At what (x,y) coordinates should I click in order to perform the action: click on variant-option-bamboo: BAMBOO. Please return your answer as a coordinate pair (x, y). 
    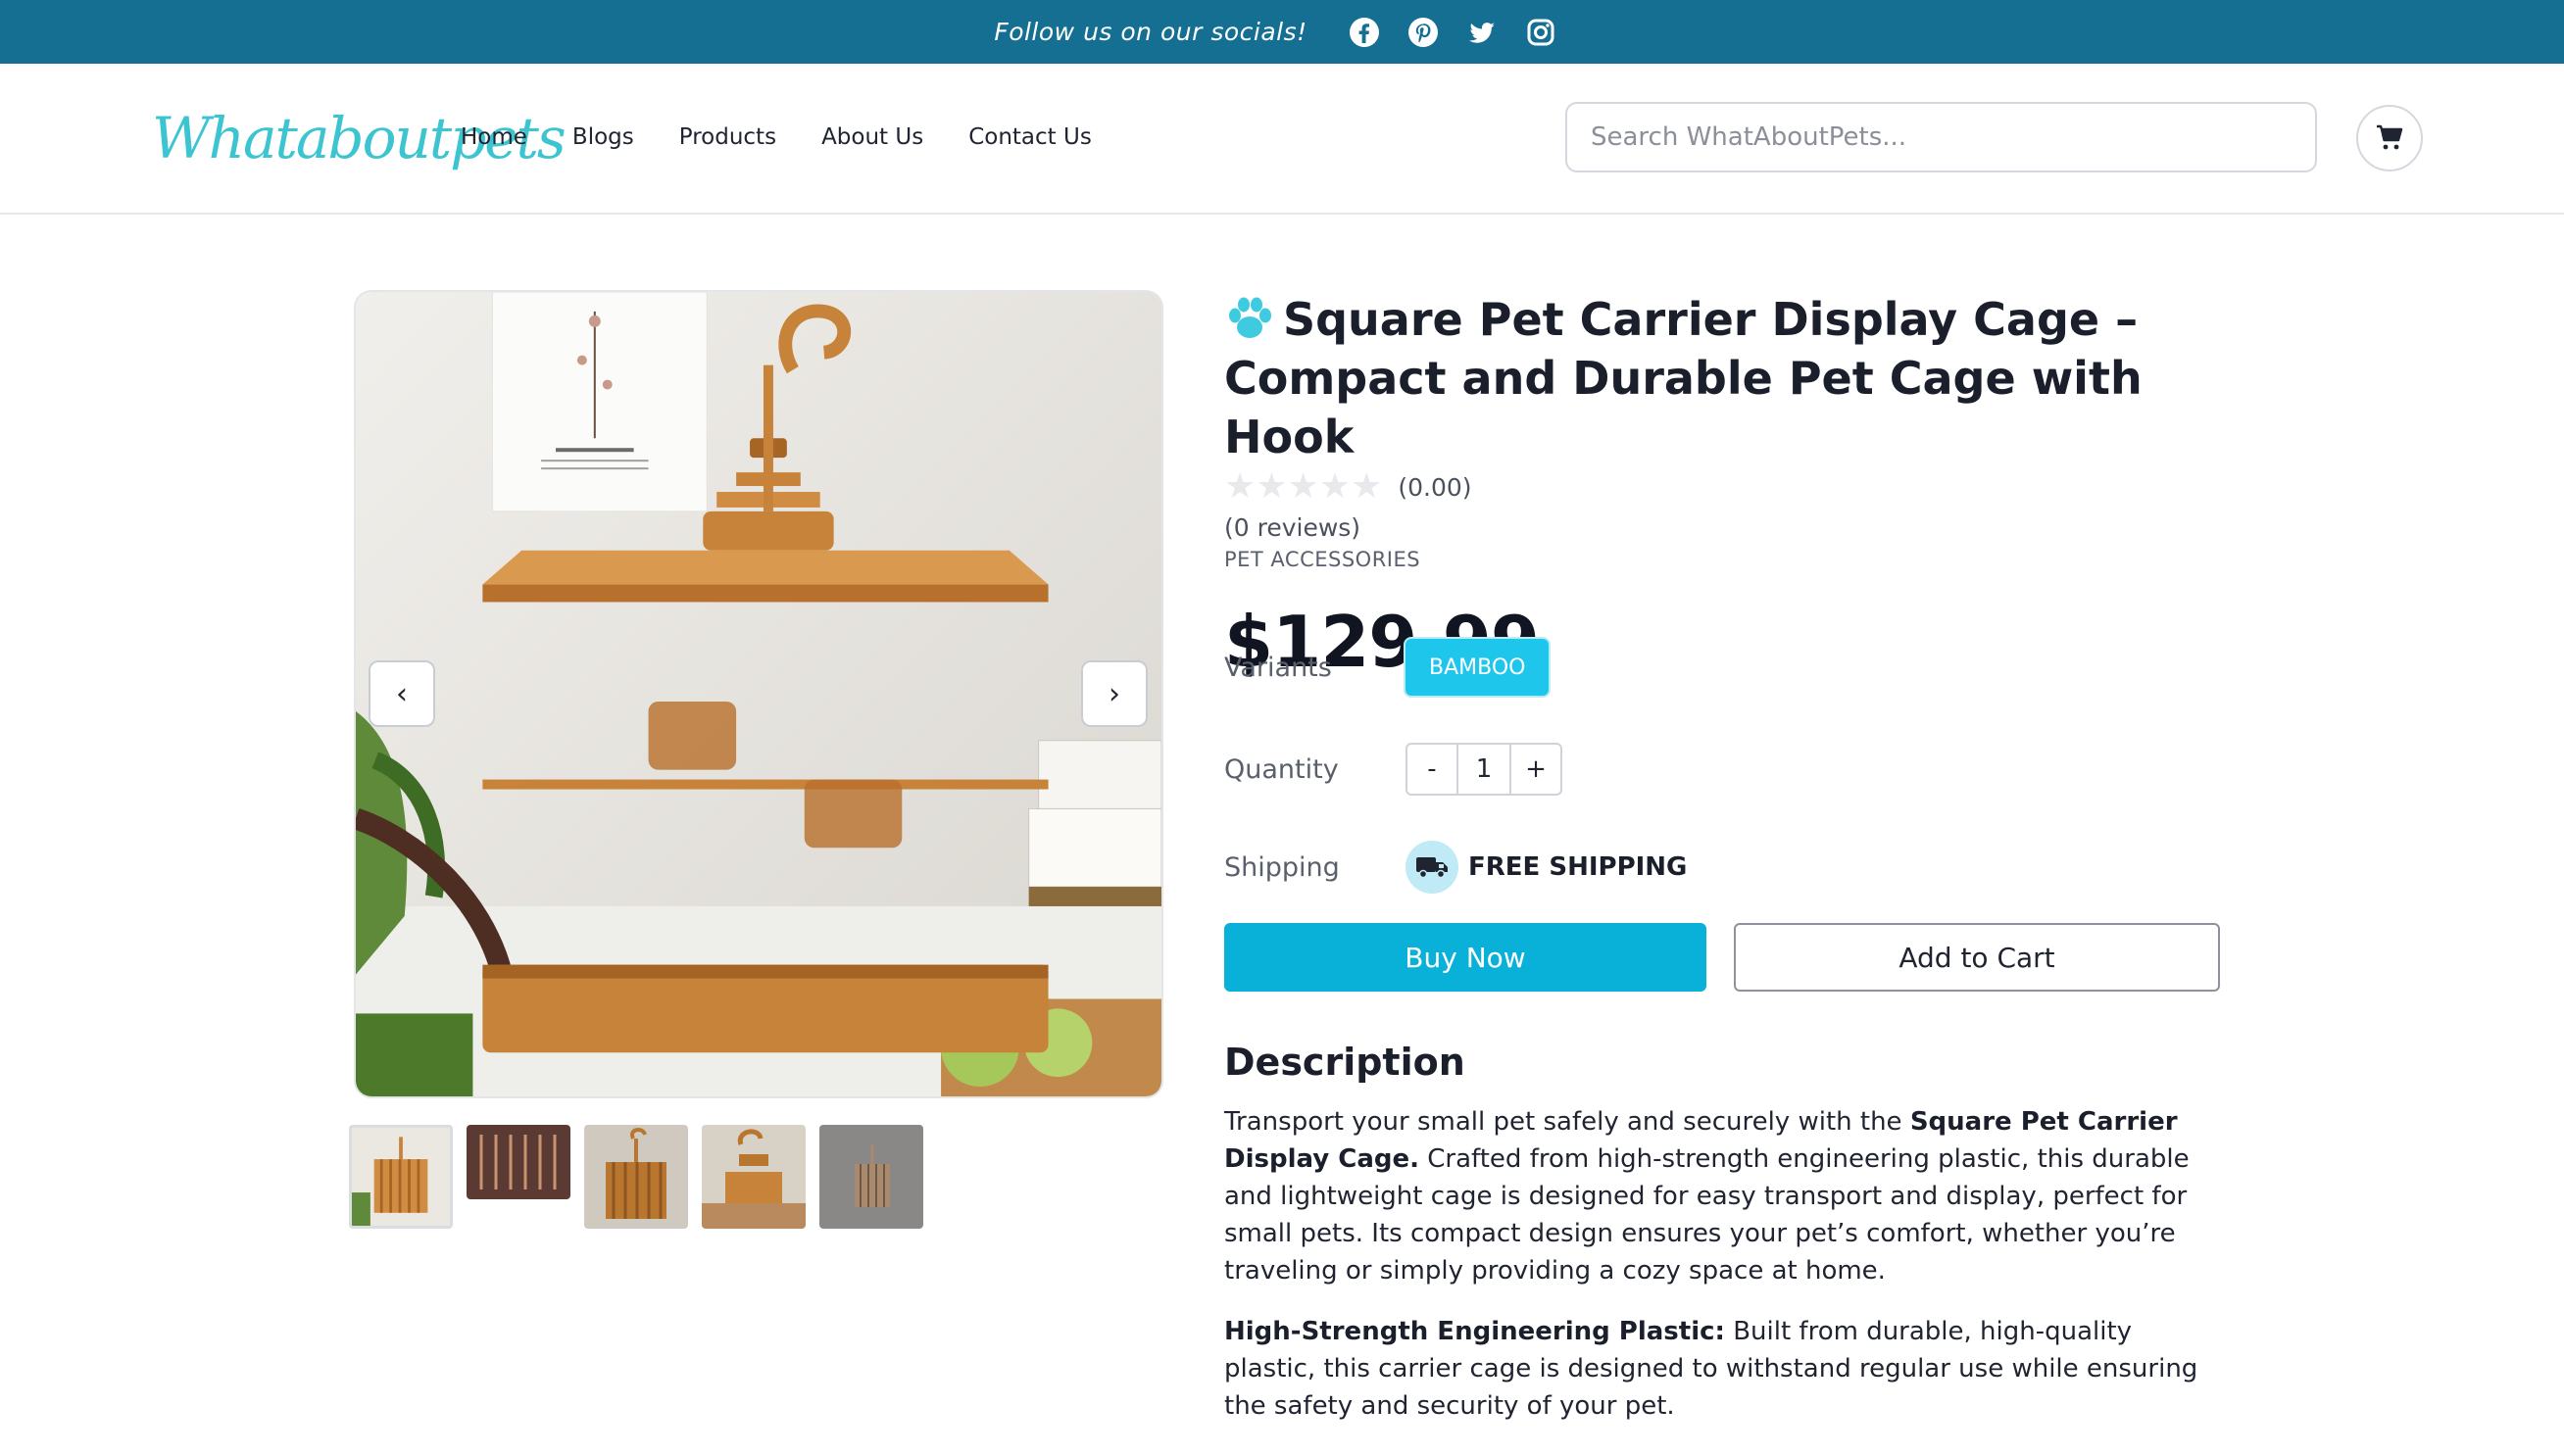
    Looking at the image, I should click on (1477, 667).